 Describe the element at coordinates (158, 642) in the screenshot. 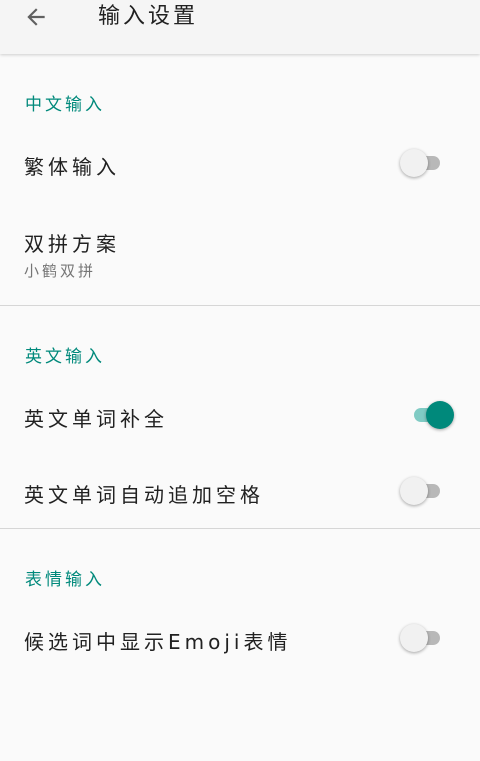

I see `show-emoji-in-candidates-label: 候选词中显示Emoji表情` at that location.